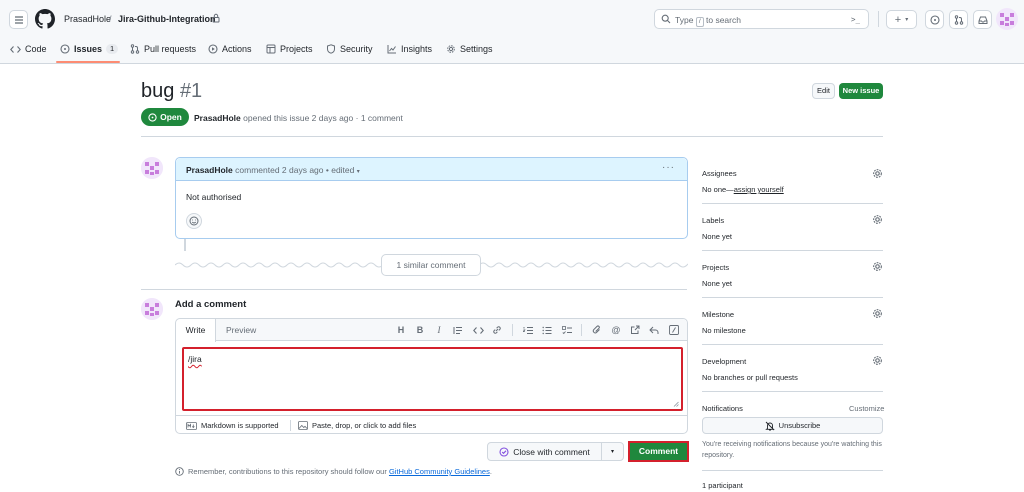 The image size is (1024, 492). I want to click on paperclip-icon, so click(597, 330).